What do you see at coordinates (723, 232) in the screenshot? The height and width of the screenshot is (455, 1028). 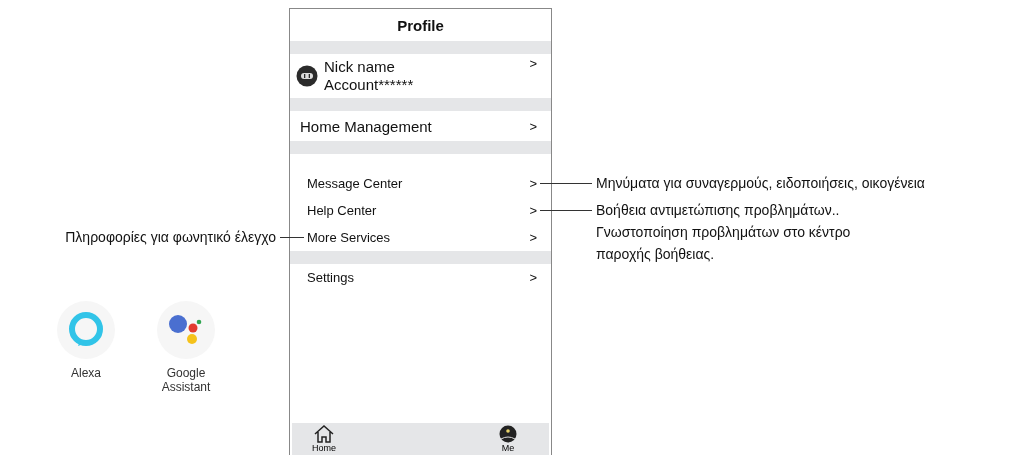 I see `annotation-text: Γνωστοποίηση προβλημάτων στο κέντρο` at bounding box center [723, 232].